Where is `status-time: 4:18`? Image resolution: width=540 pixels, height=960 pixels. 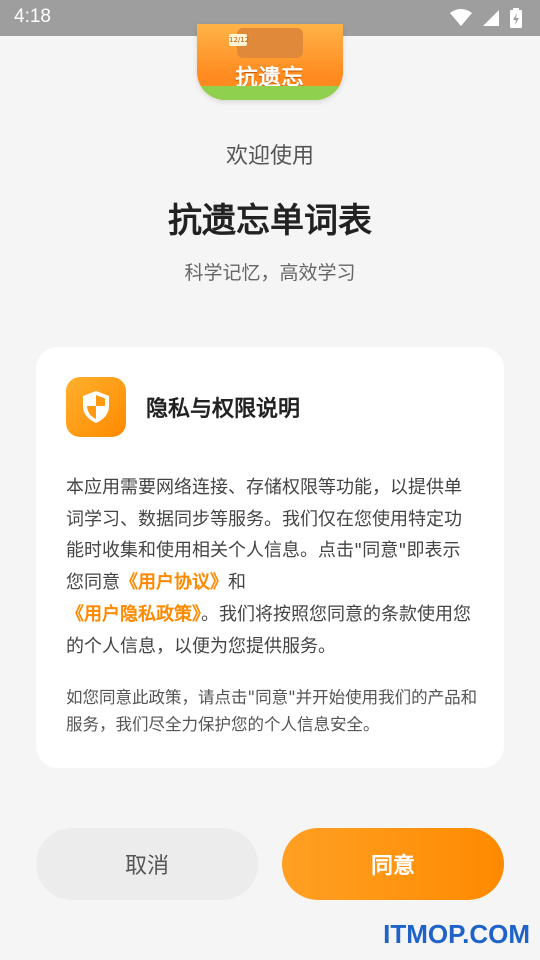 status-time: 4:18 is located at coordinates (32, 16).